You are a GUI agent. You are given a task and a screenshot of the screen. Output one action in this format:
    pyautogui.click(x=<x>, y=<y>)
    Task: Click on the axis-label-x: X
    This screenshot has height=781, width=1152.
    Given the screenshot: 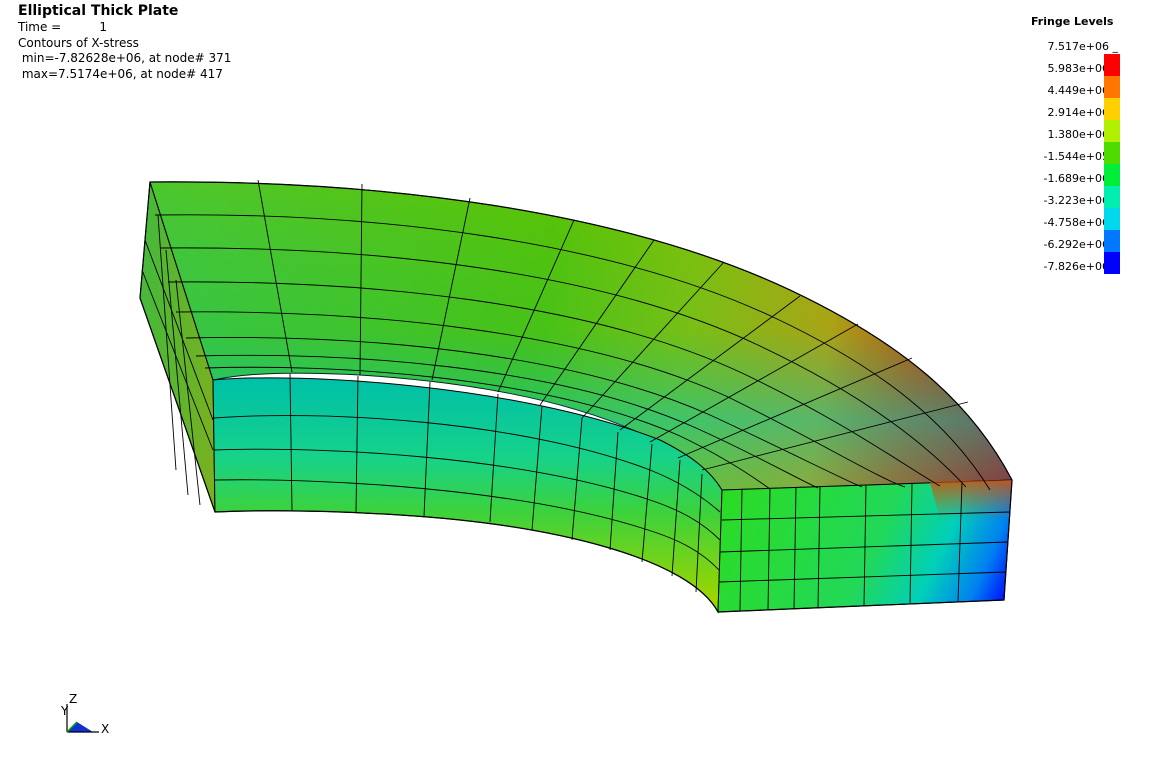 What is the action you would take?
    pyautogui.click(x=105, y=729)
    